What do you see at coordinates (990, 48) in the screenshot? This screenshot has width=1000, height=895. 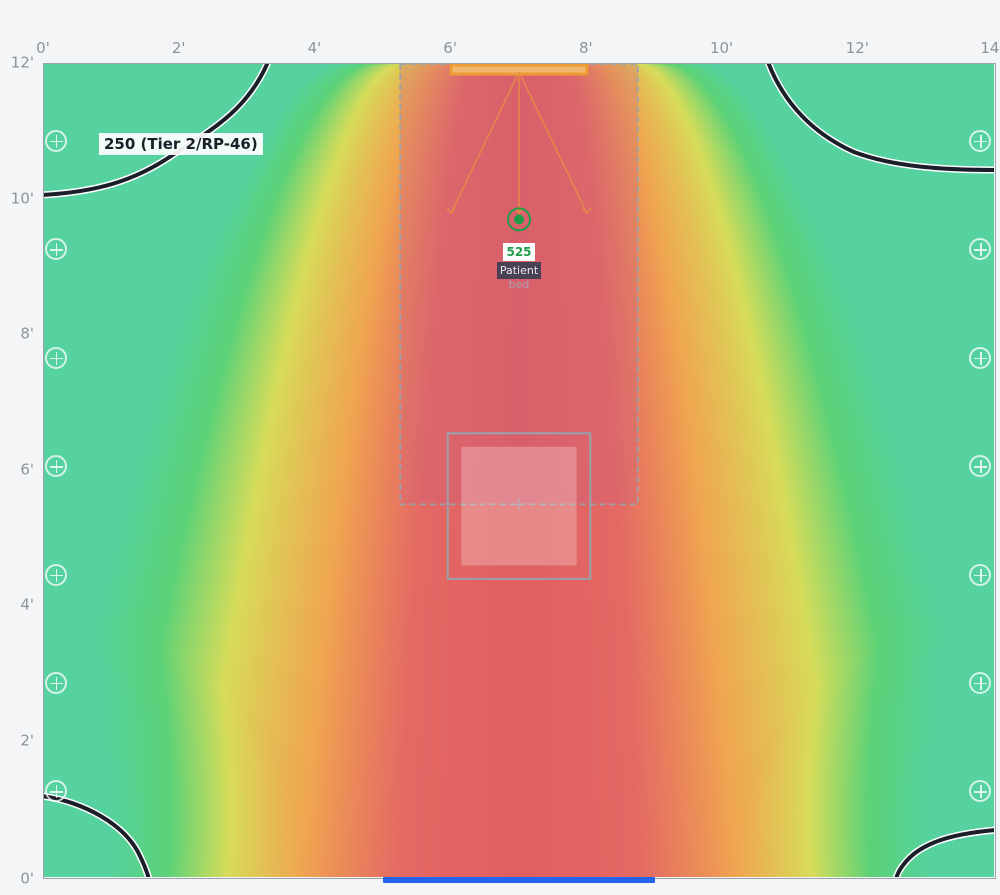 I see `x-tick-label: 14'` at bounding box center [990, 48].